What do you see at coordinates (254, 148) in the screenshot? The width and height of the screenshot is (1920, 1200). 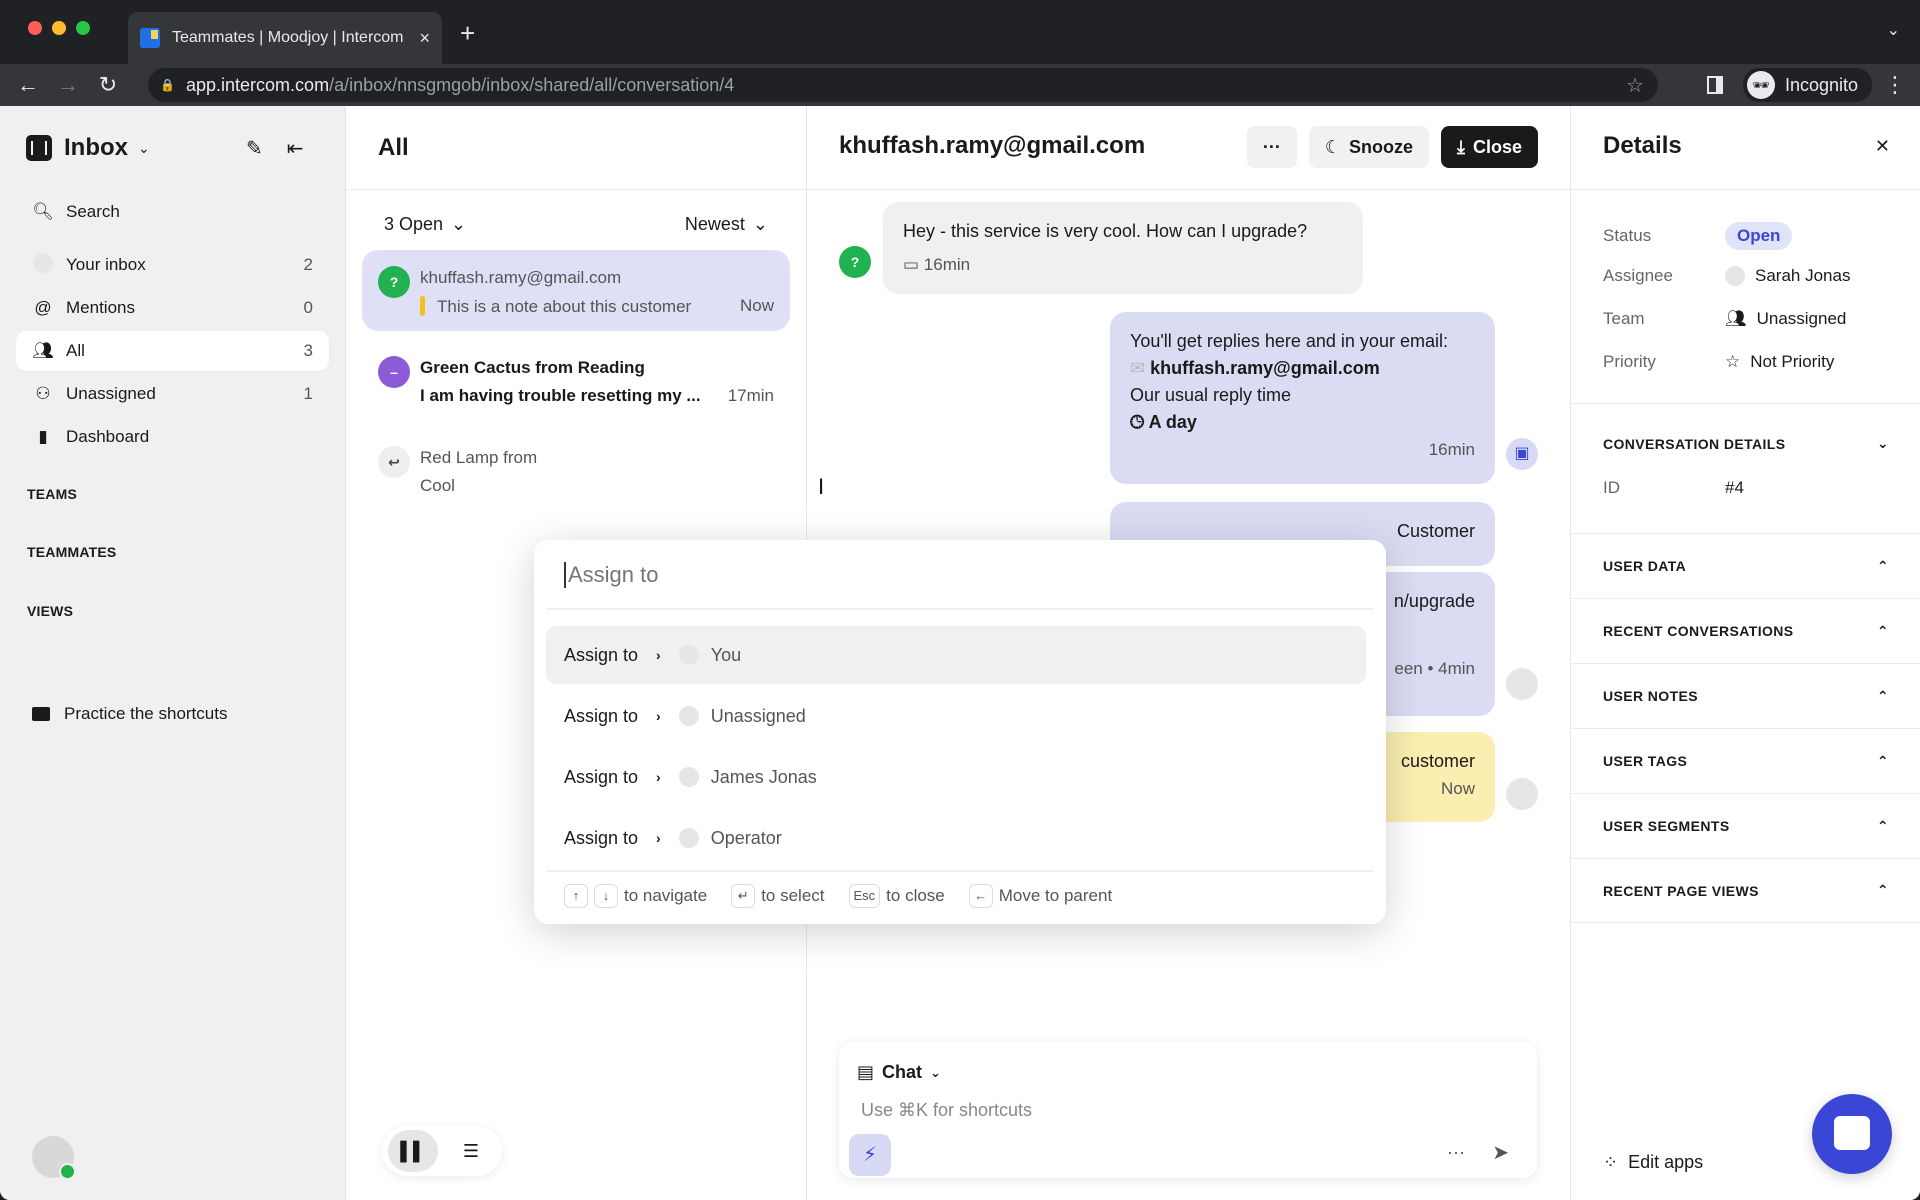 I see `compose-icon: ✎` at bounding box center [254, 148].